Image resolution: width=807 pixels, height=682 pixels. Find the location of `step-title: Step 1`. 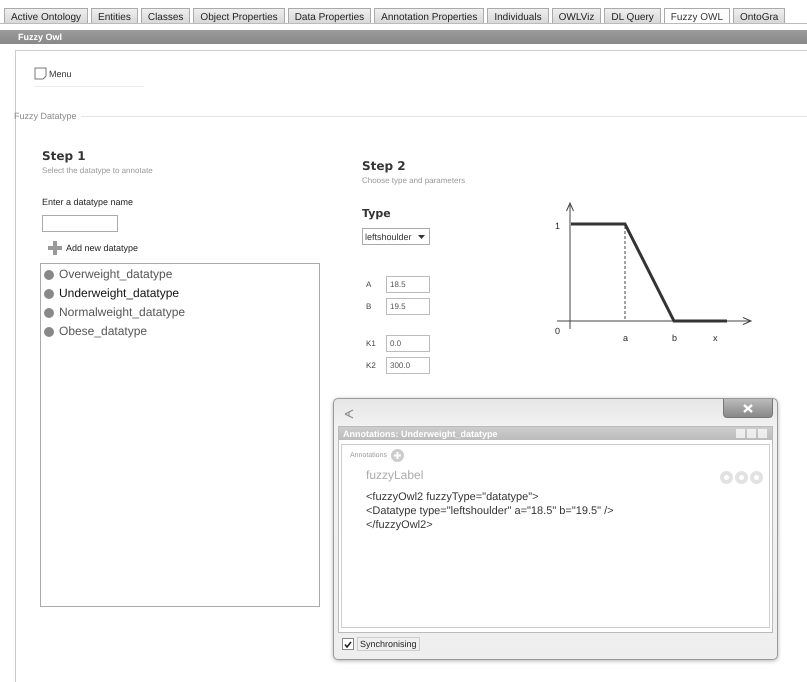

step-title: Step 1 is located at coordinates (64, 156).